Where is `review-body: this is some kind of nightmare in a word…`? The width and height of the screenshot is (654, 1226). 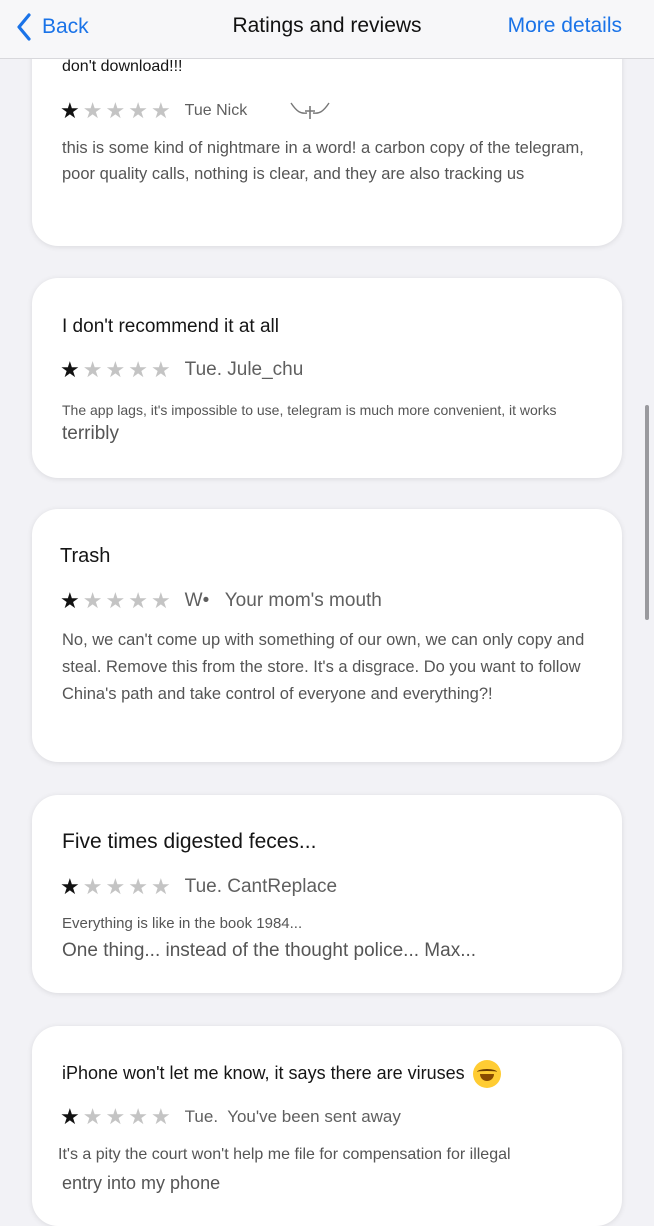 review-body: this is some kind of nightmare in a word… is located at coordinates (323, 161).